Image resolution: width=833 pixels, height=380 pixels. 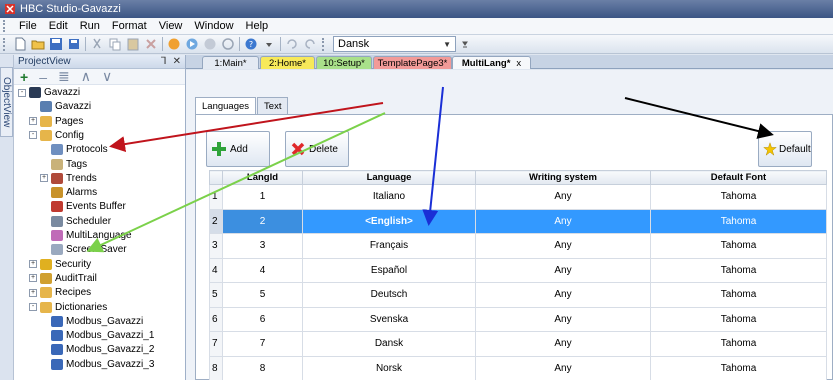 I want to click on table-row: 6 6 Svenska Any Tahoma, so click(x=518, y=319).